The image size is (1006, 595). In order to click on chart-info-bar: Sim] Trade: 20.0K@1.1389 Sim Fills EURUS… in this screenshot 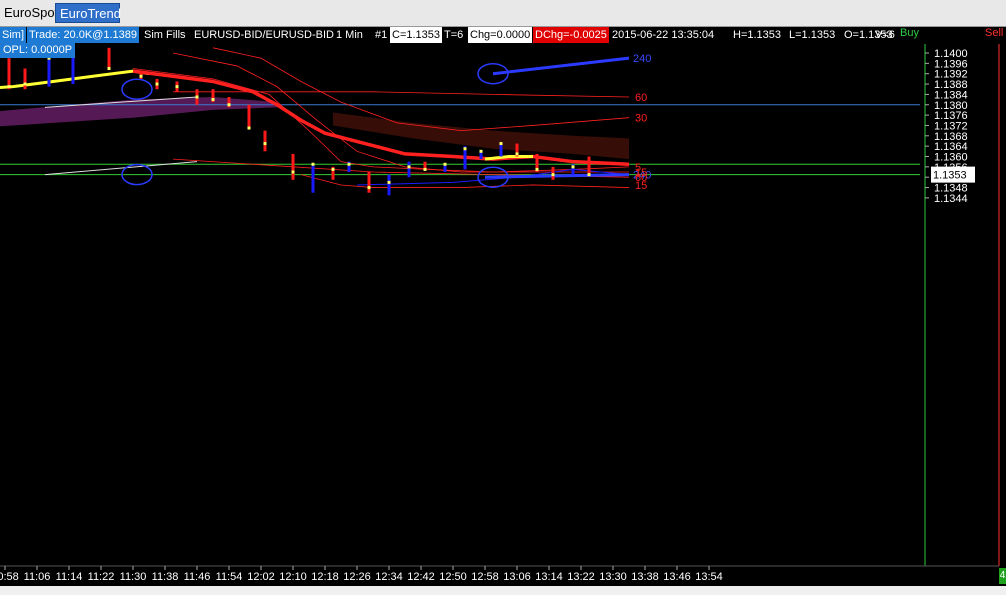, I will do `click(462, 35)`.